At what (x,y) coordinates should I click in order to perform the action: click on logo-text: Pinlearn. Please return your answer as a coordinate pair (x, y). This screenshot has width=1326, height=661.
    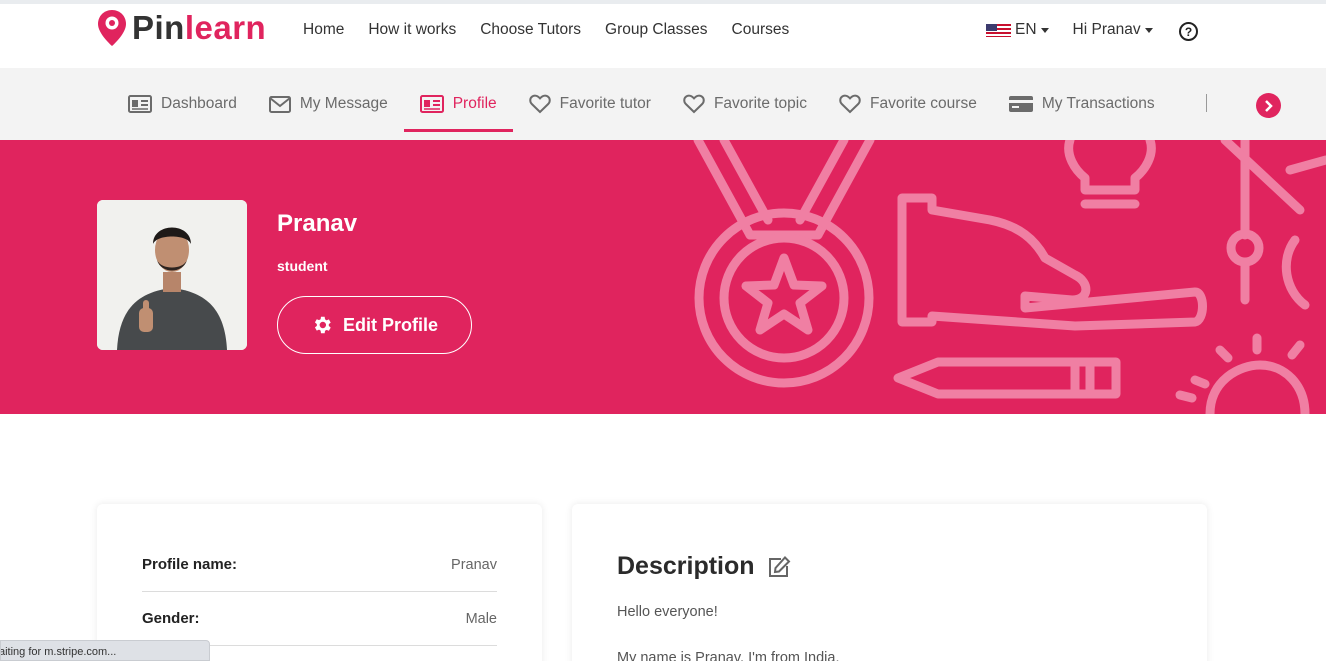
    Looking at the image, I should click on (199, 27).